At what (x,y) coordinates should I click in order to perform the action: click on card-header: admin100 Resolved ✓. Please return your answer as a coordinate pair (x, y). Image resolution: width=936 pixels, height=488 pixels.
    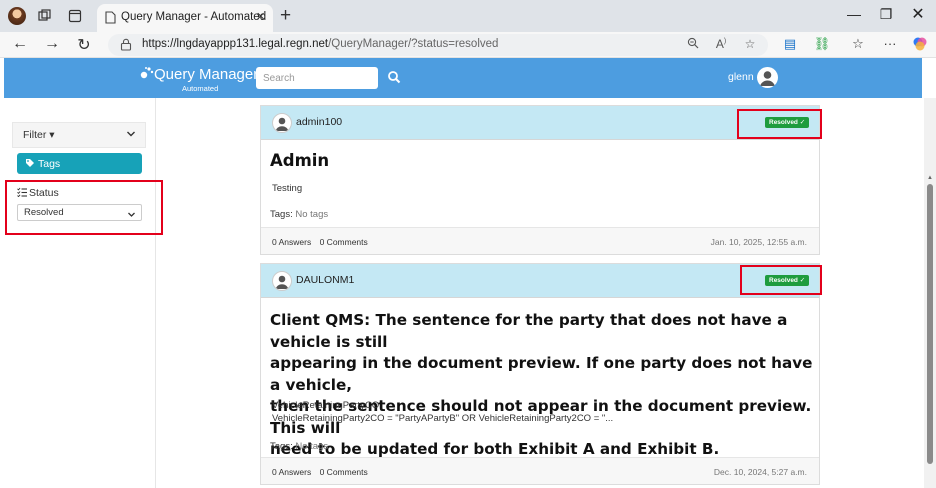
    Looking at the image, I should click on (540, 123).